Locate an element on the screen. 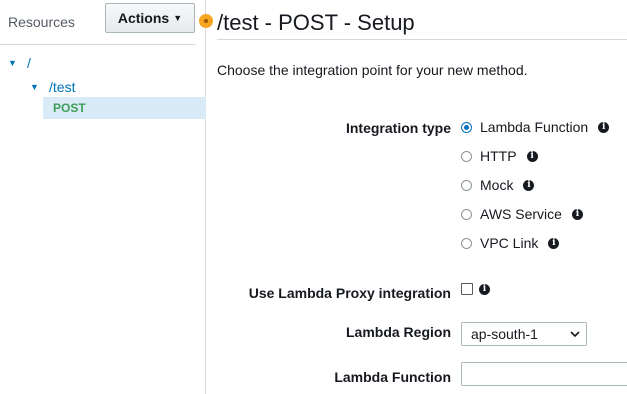 The image size is (627, 394). tree-item-test: ▼ /test is located at coordinates (52, 87).